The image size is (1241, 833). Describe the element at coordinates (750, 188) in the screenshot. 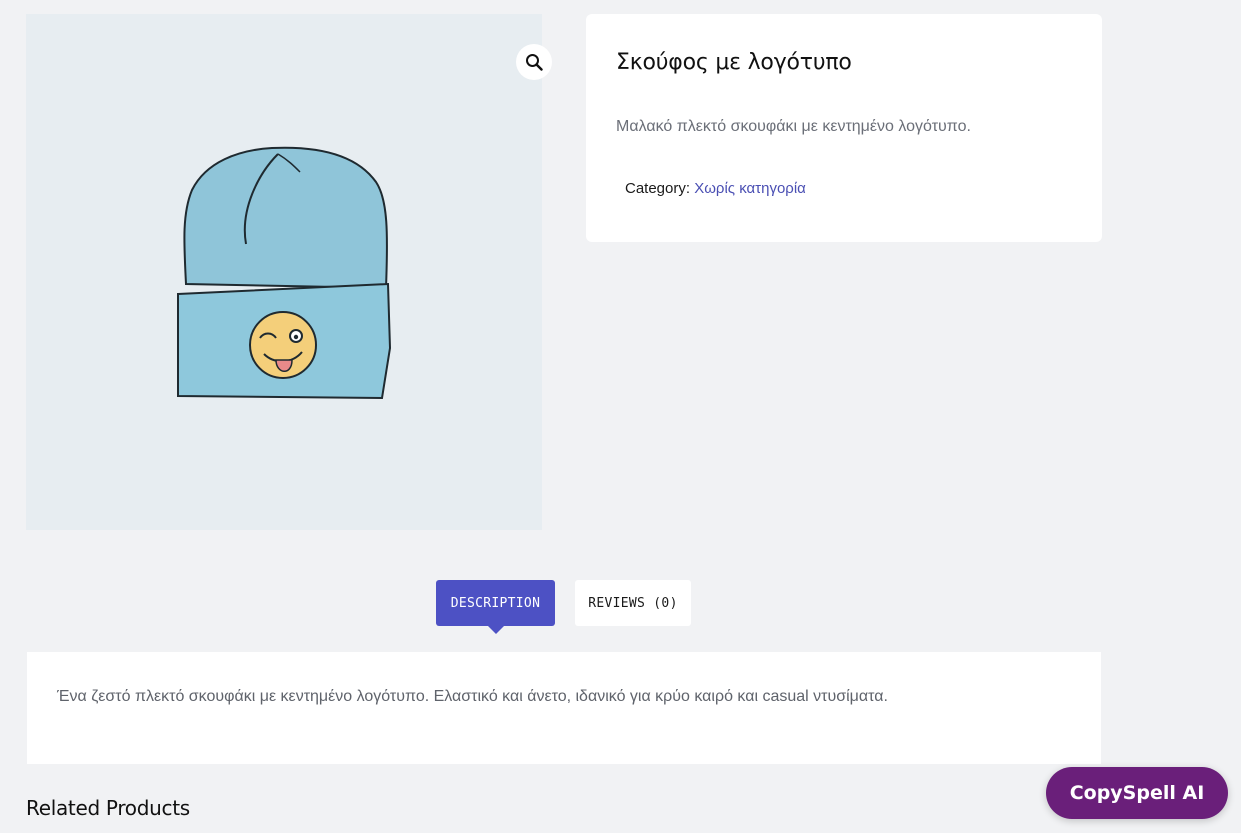

I see `category-link: Χωρίς κατηγορία` at that location.